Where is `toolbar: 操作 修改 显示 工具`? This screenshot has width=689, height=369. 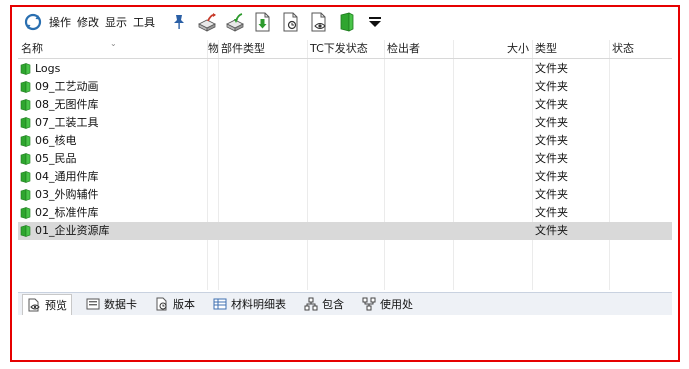 toolbar: 操作 修改 显示 工具 is located at coordinates (345, 22).